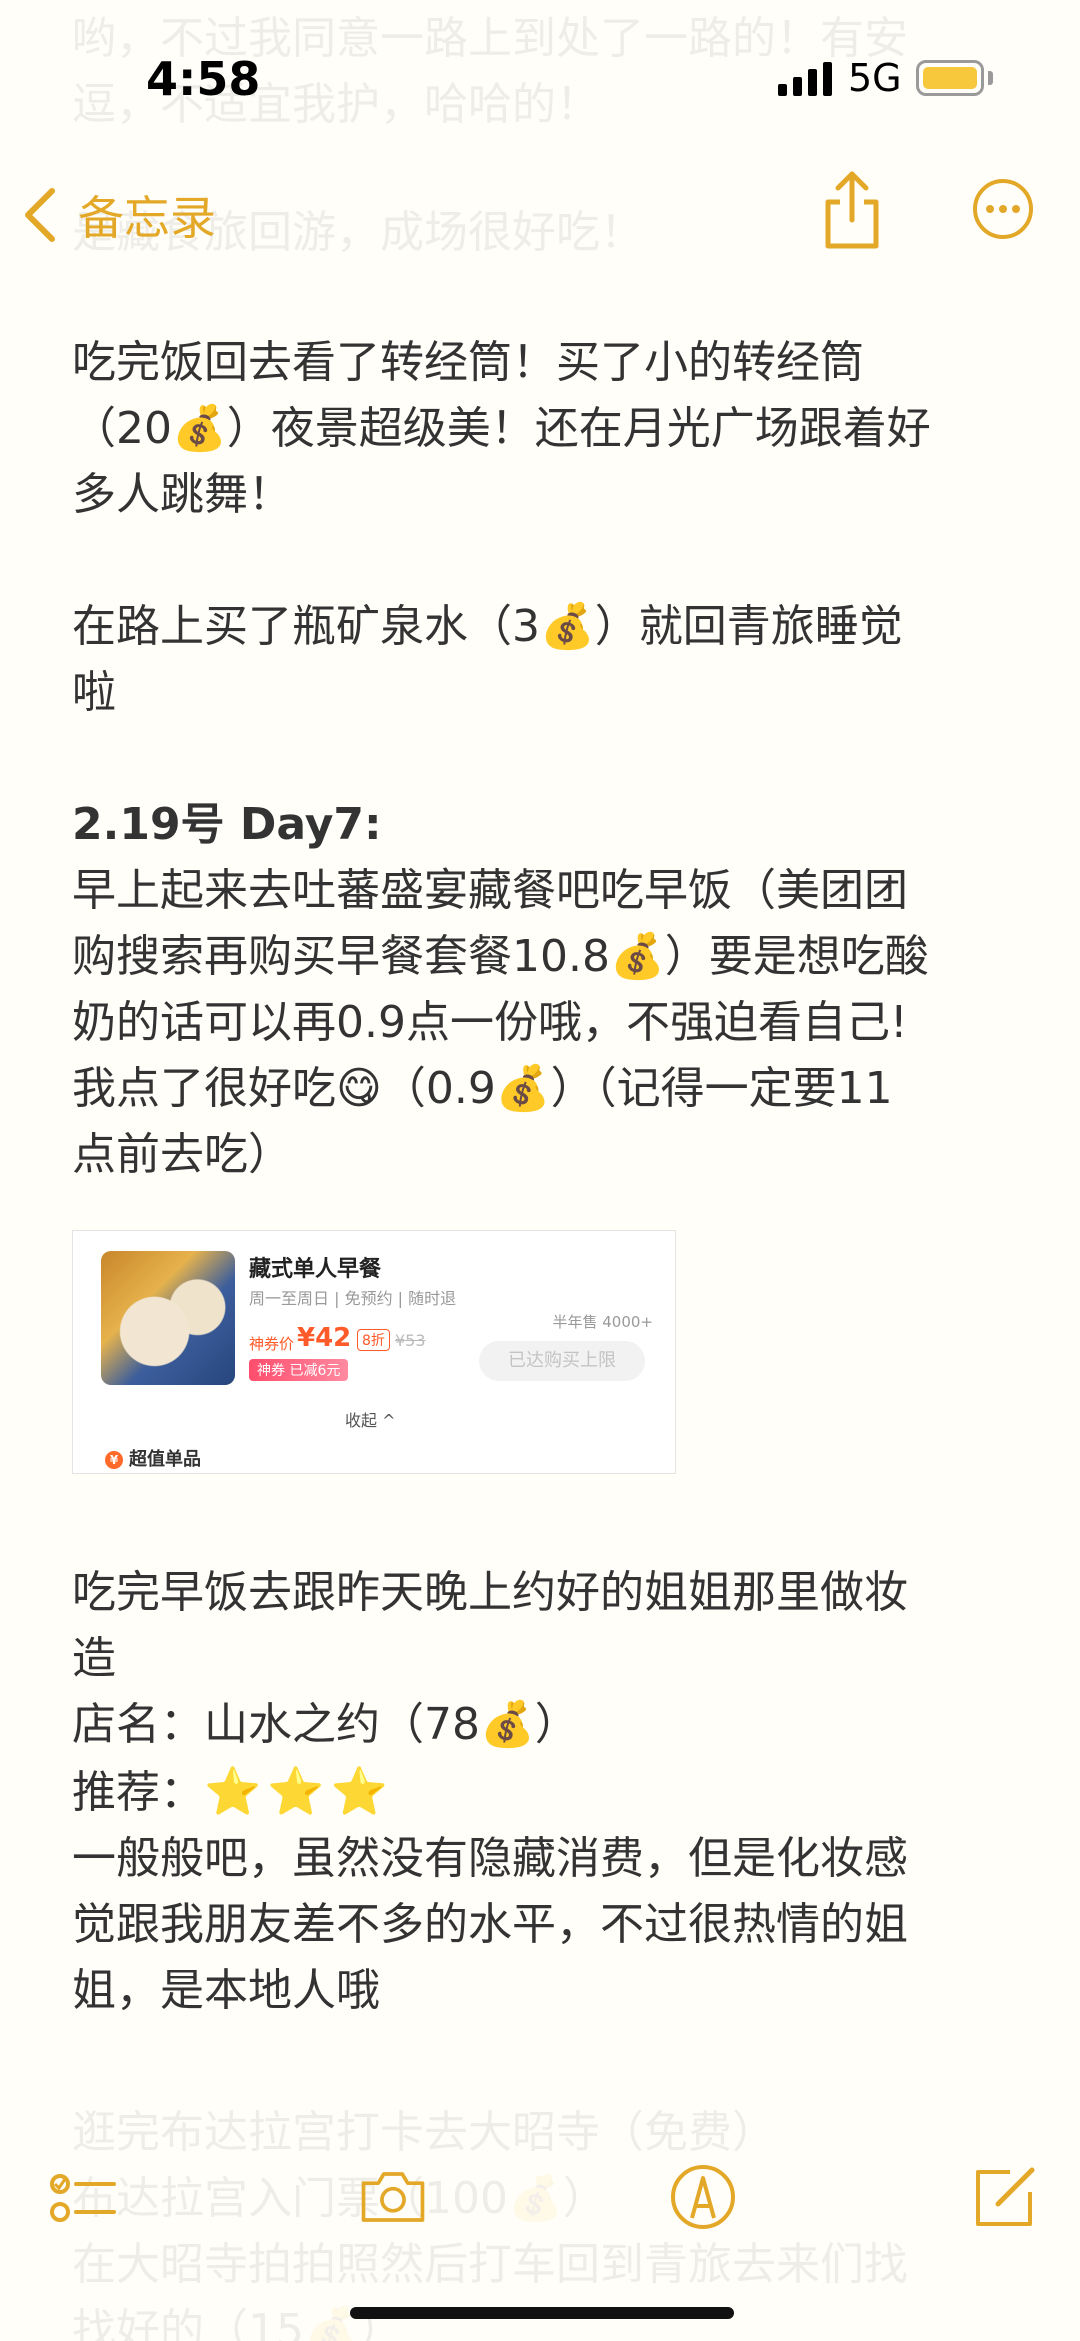  Describe the element at coordinates (237, 2323) in the screenshot. I see `faded-text-line: 找好的（15💰）` at that location.